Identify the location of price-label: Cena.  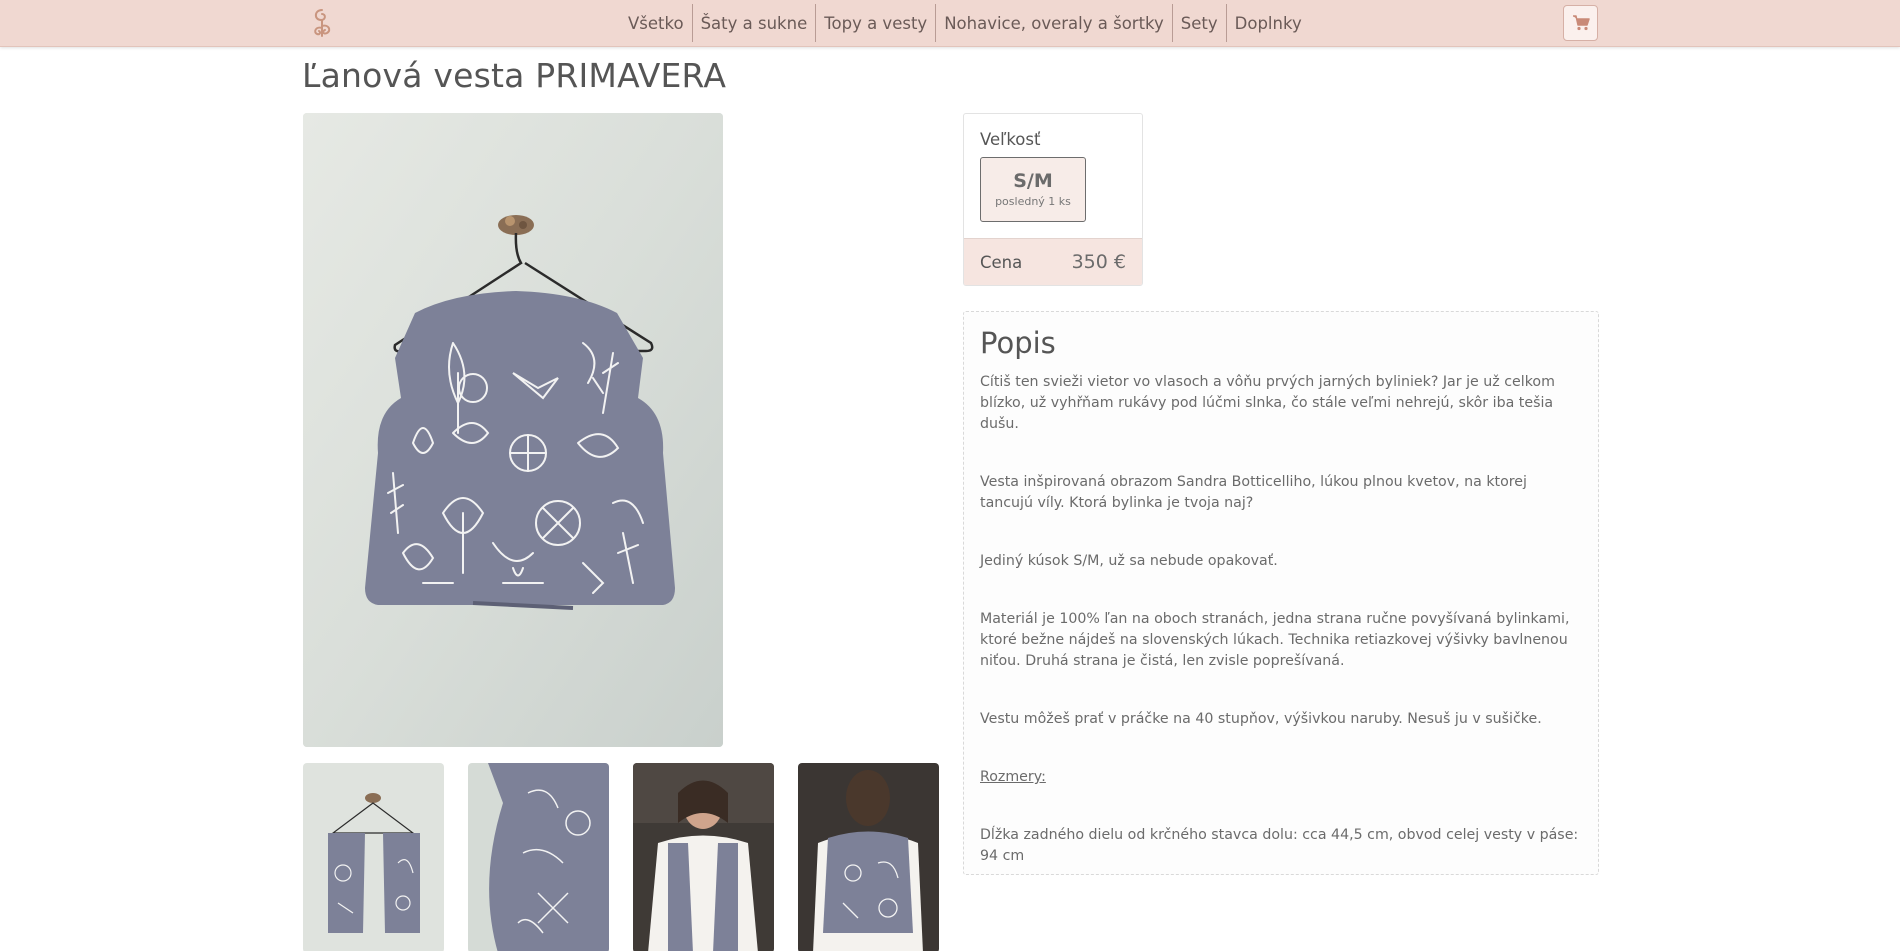
(1001, 262).